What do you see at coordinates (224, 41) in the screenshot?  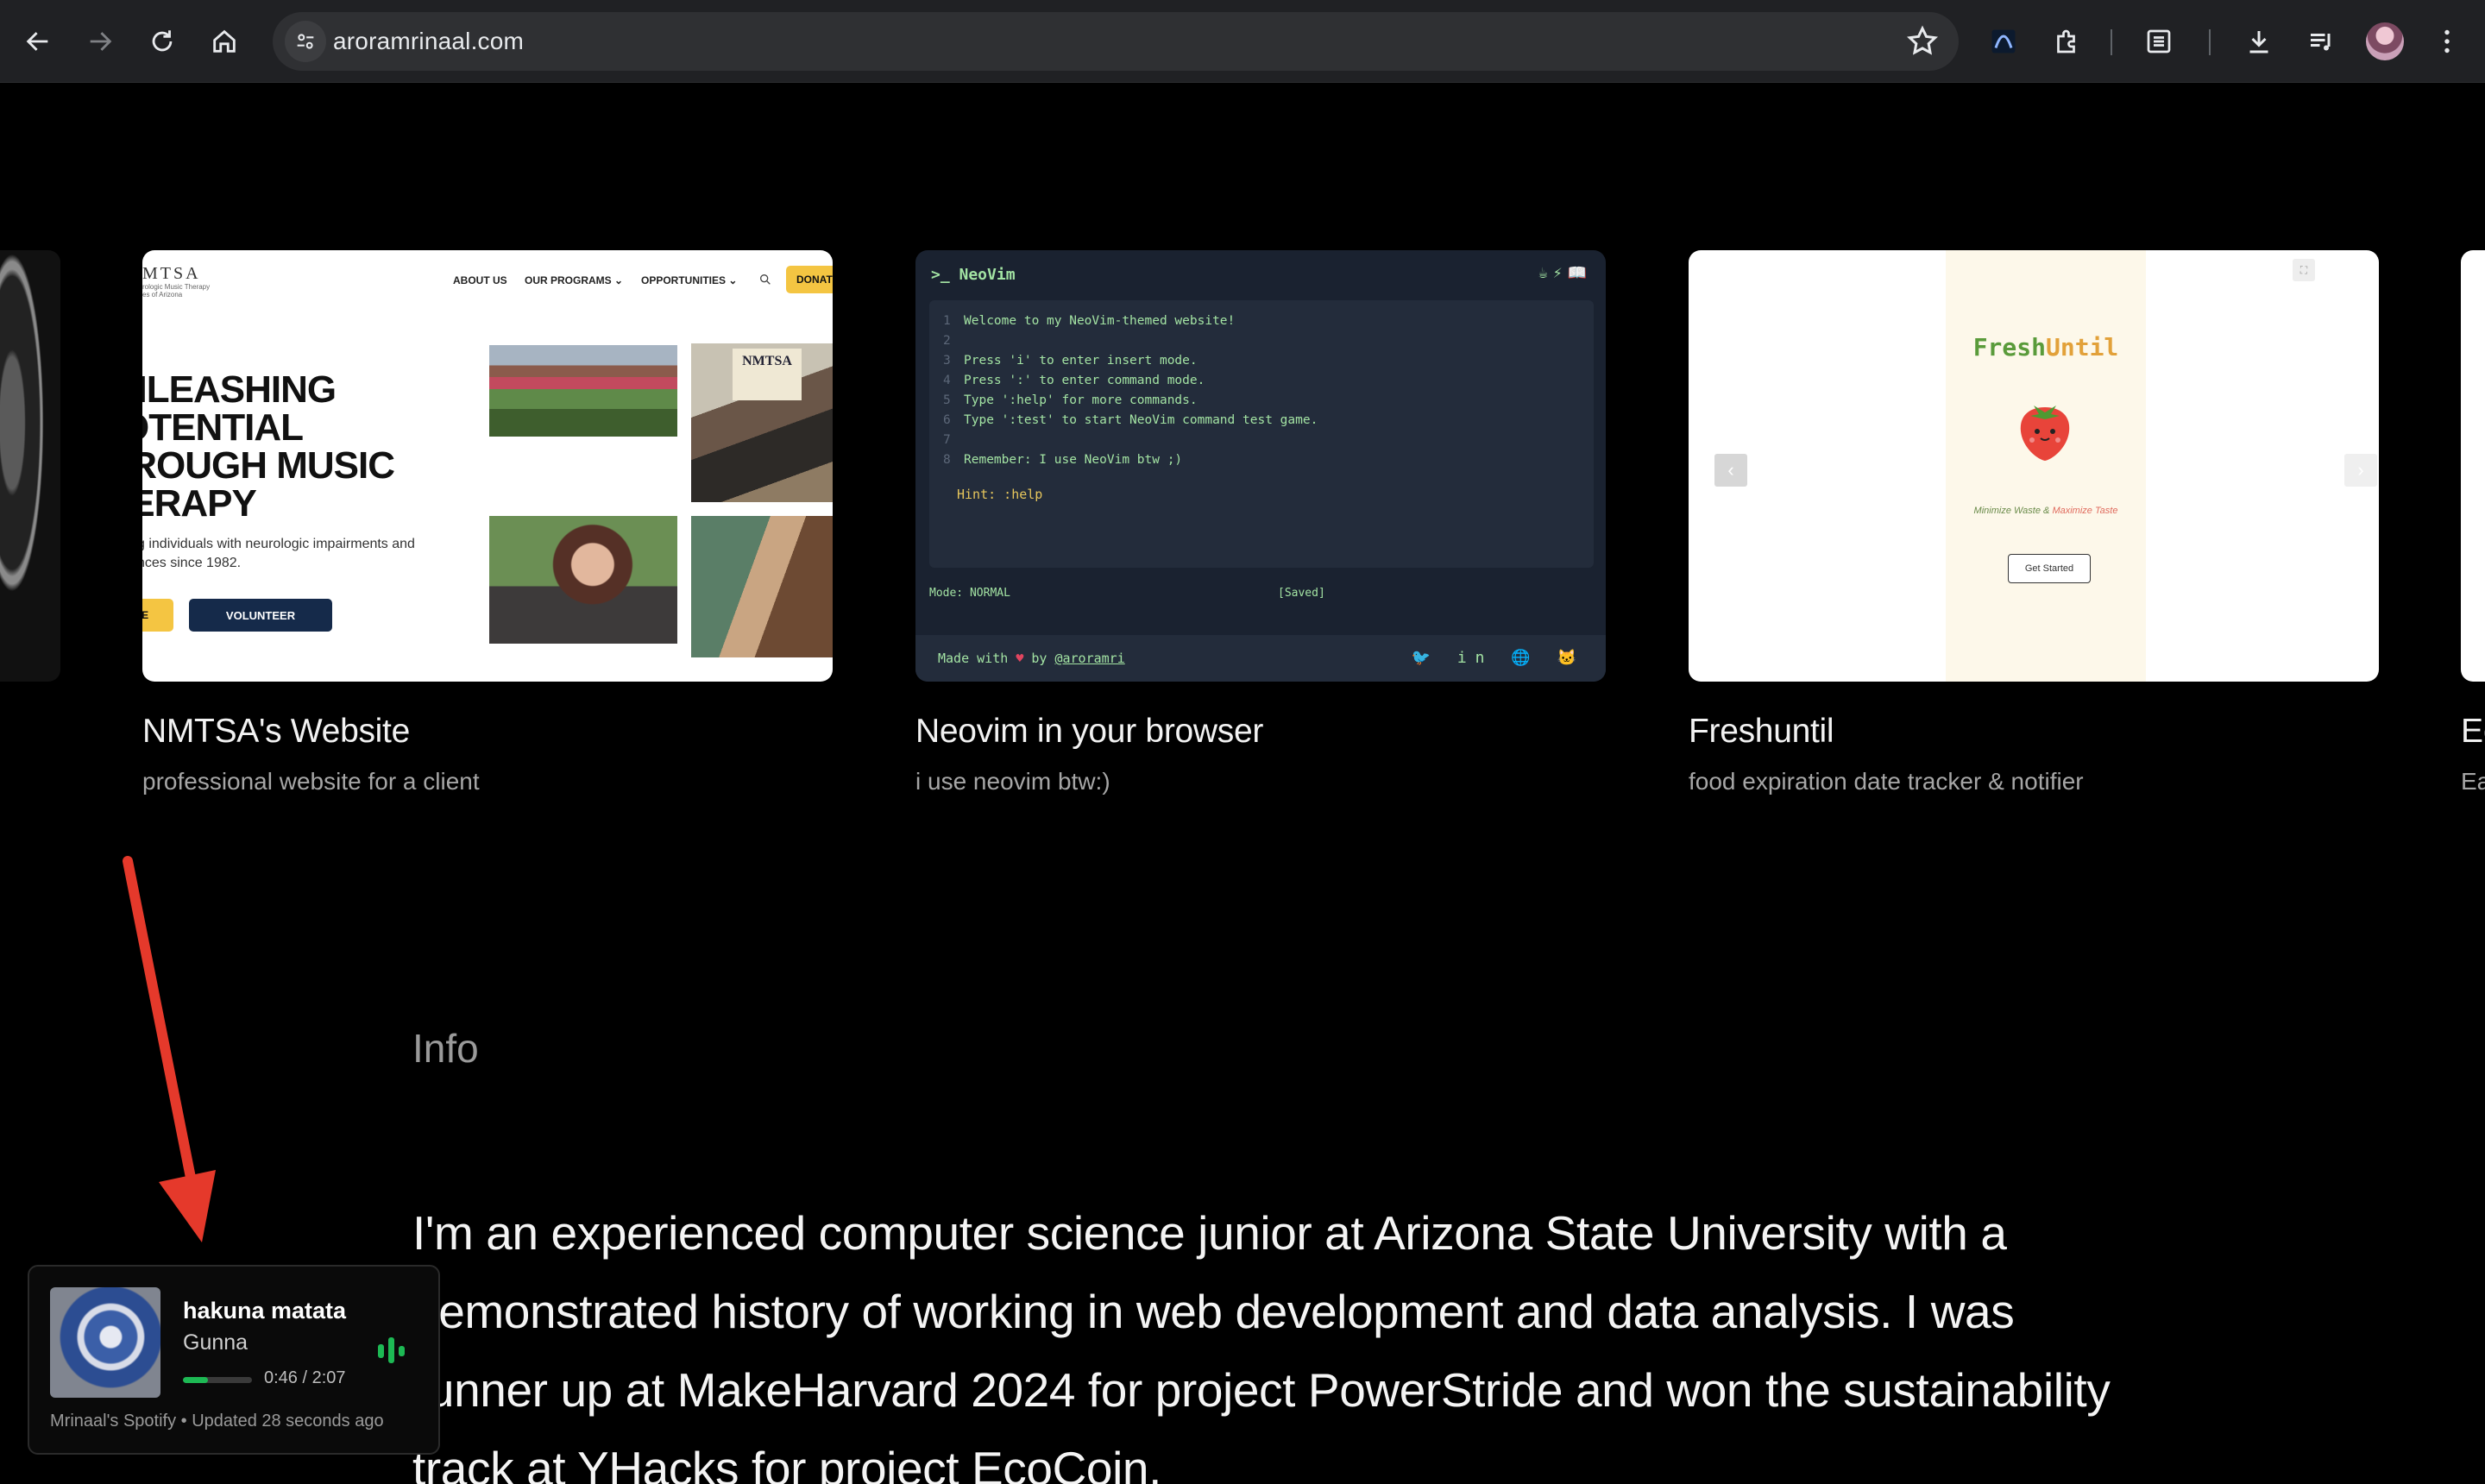 I see `home-icon` at bounding box center [224, 41].